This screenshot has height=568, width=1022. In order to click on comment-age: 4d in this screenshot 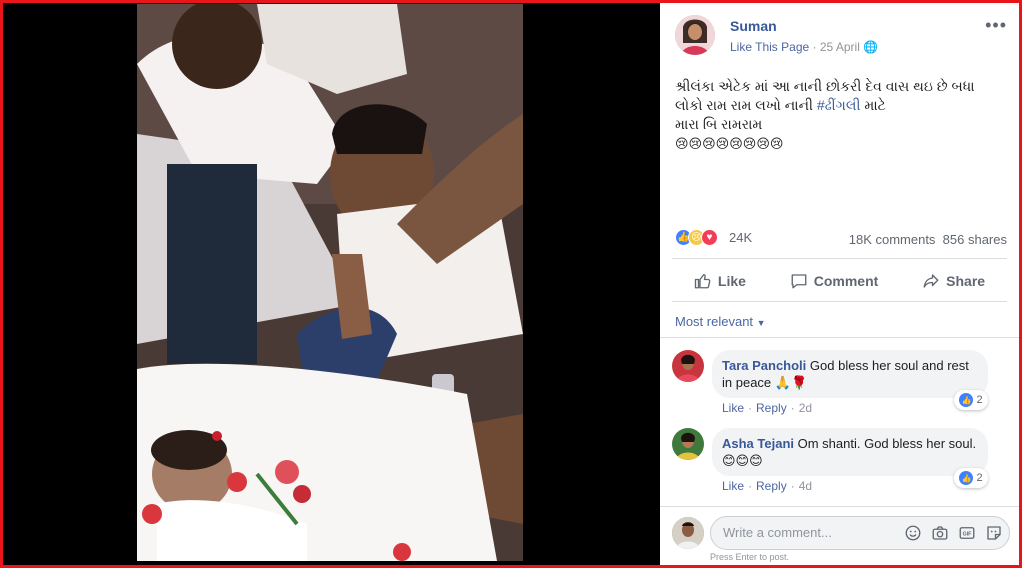, I will do `click(805, 486)`.